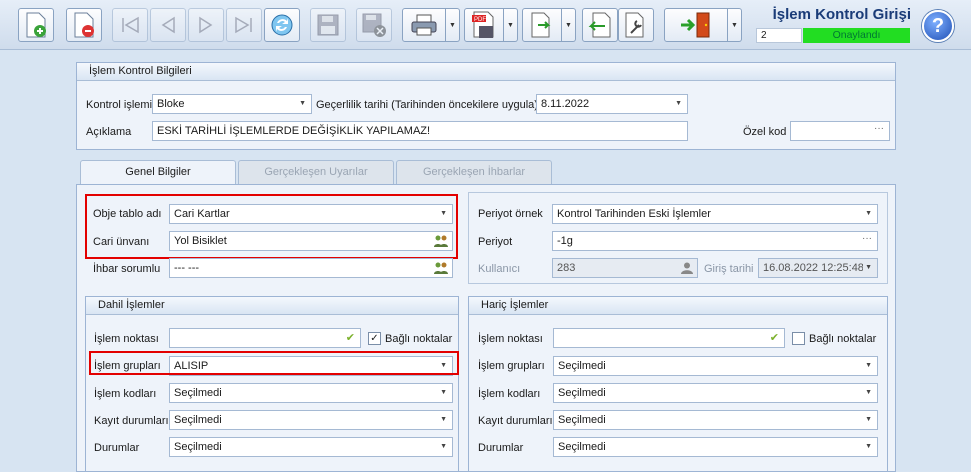  I want to click on exc-codes-value: Seçilmedi, so click(582, 393).